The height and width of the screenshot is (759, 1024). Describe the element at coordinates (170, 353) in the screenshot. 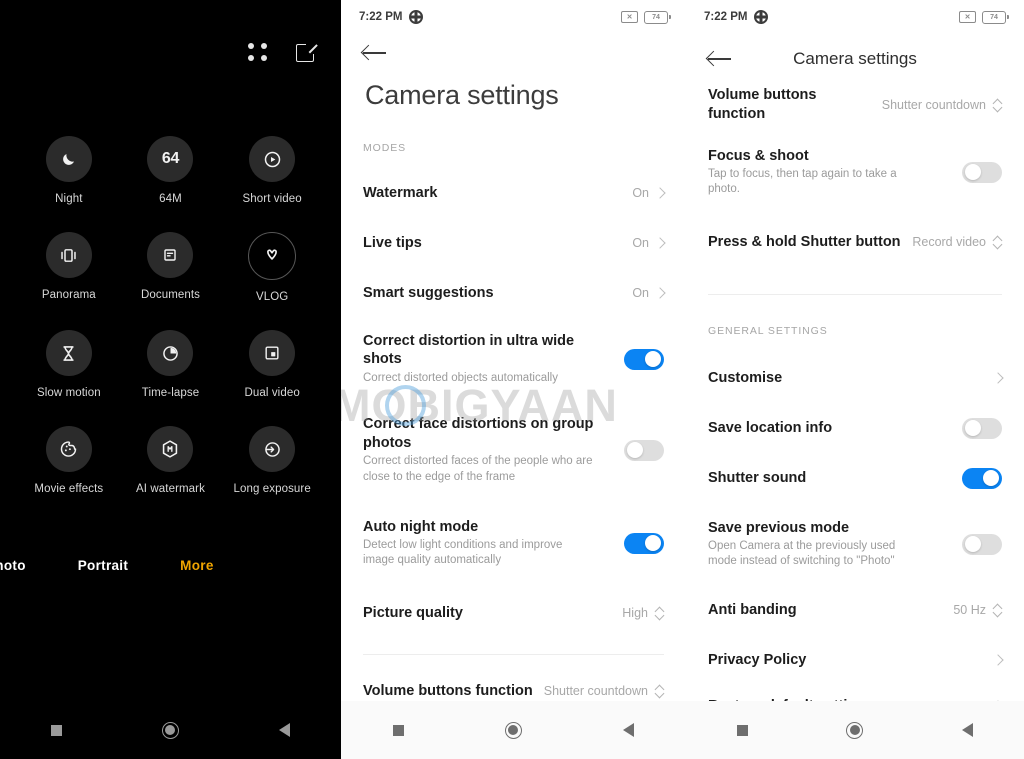

I see `timelapse-clock-icon` at that location.